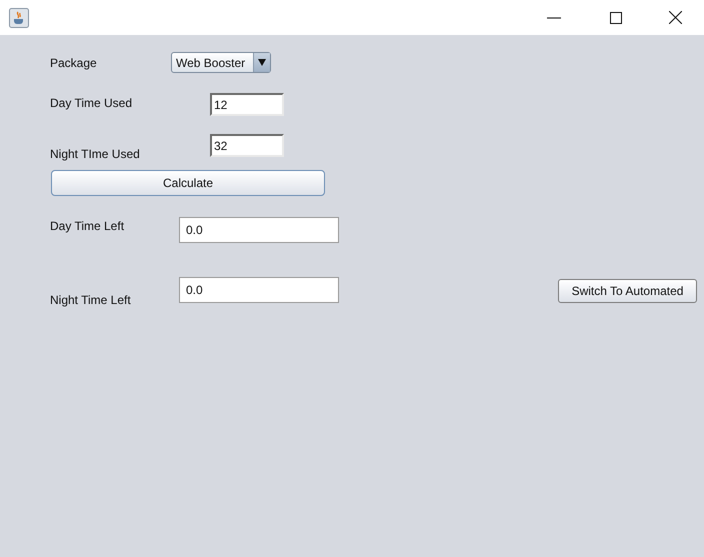 This screenshot has width=704, height=557. What do you see at coordinates (627, 291) in the screenshot?
I see `switch-button: Switch To Automated` at bounding box center [627, 291].